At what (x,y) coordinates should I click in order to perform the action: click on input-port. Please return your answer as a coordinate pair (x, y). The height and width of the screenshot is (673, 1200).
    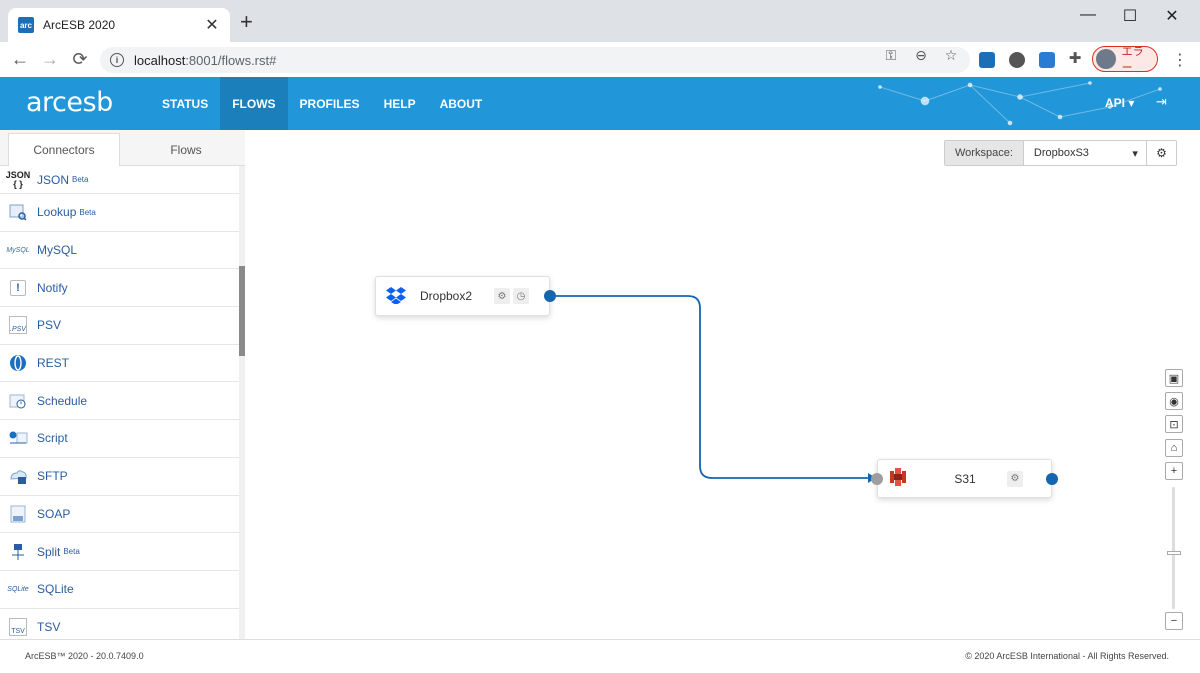
    Looking at the image, I should click on (877, 479).